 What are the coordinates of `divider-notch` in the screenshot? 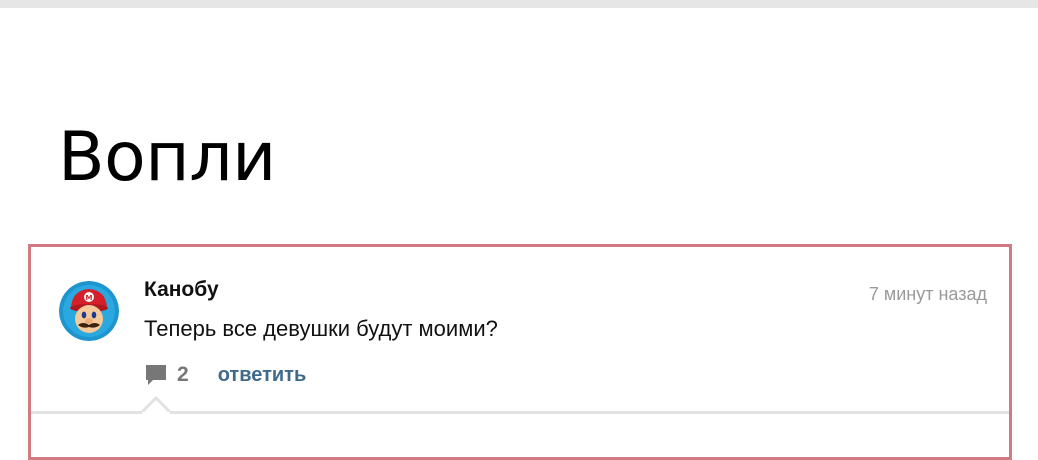 It's located at (156, 405).